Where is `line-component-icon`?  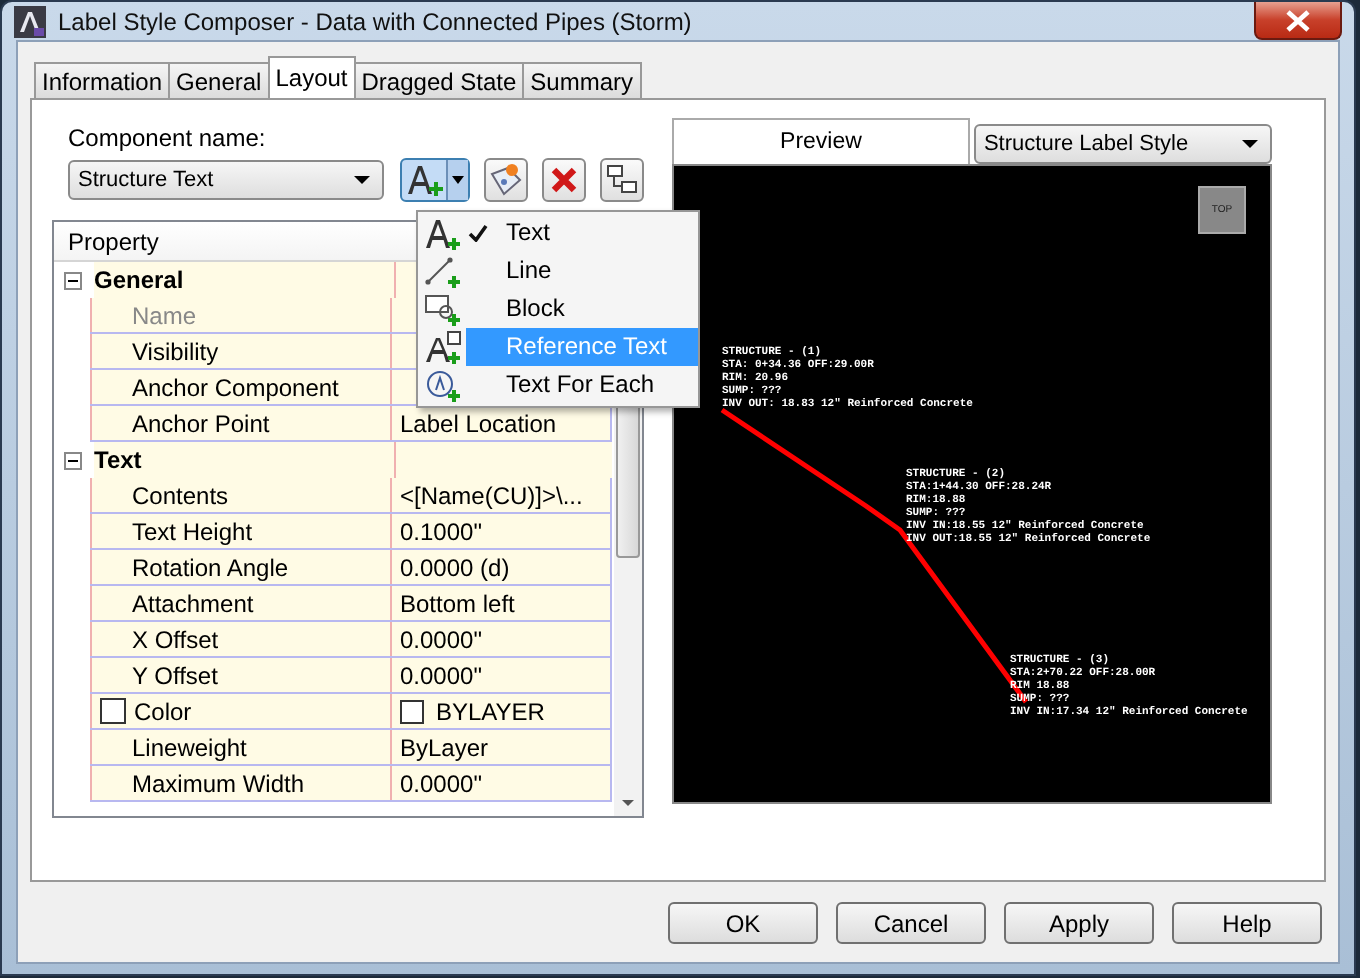 line-component-icon is located at coordinates (442, 271).